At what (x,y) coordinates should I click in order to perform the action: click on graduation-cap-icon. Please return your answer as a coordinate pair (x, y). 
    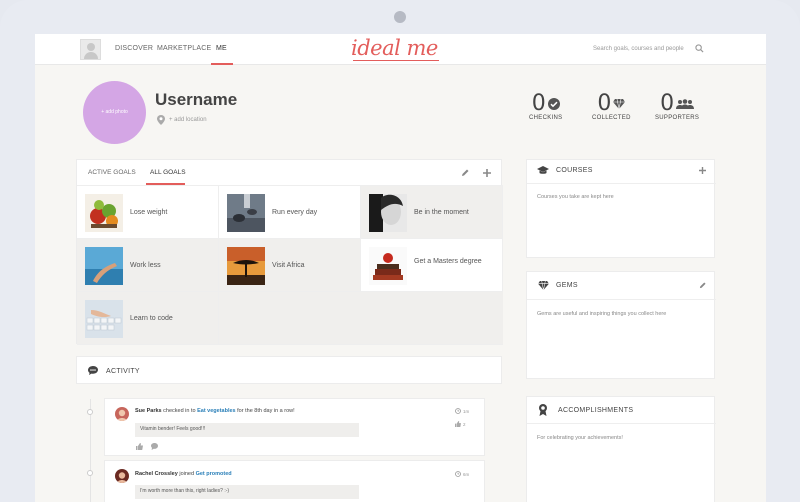
    Looking at the image, I should click on (543, 170).